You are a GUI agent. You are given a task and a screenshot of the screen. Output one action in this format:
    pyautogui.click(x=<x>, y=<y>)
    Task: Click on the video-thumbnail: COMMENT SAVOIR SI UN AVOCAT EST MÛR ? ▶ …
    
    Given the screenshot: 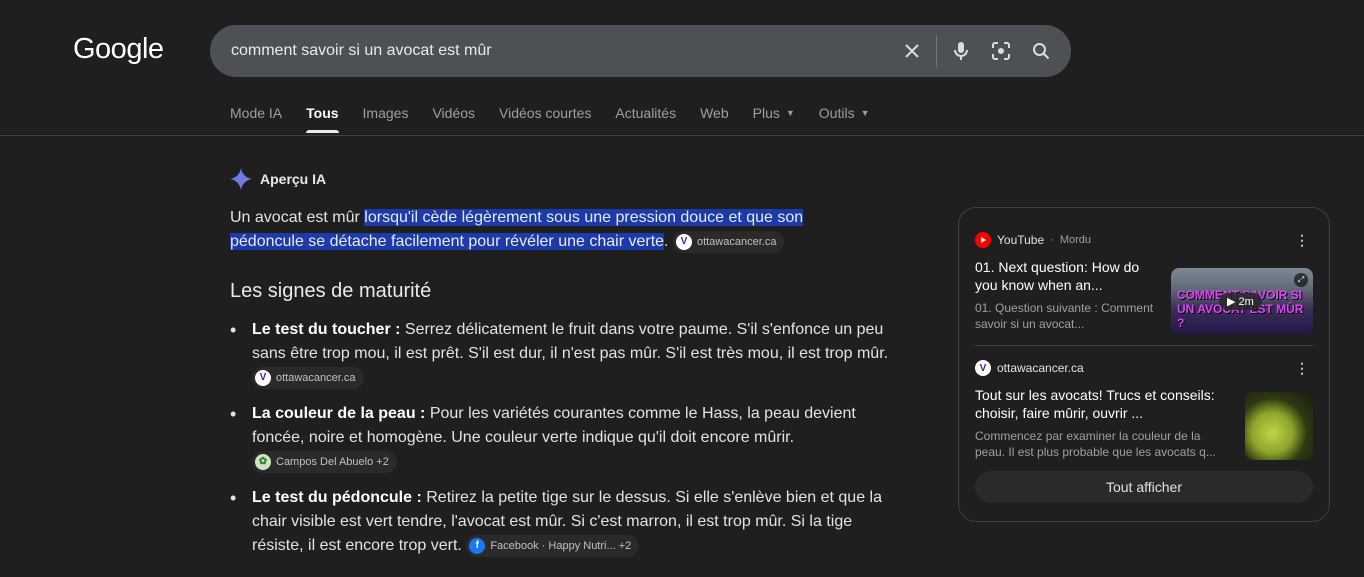 What is the action you would take?
    pyautogui.click(x=1242, y=301)
    